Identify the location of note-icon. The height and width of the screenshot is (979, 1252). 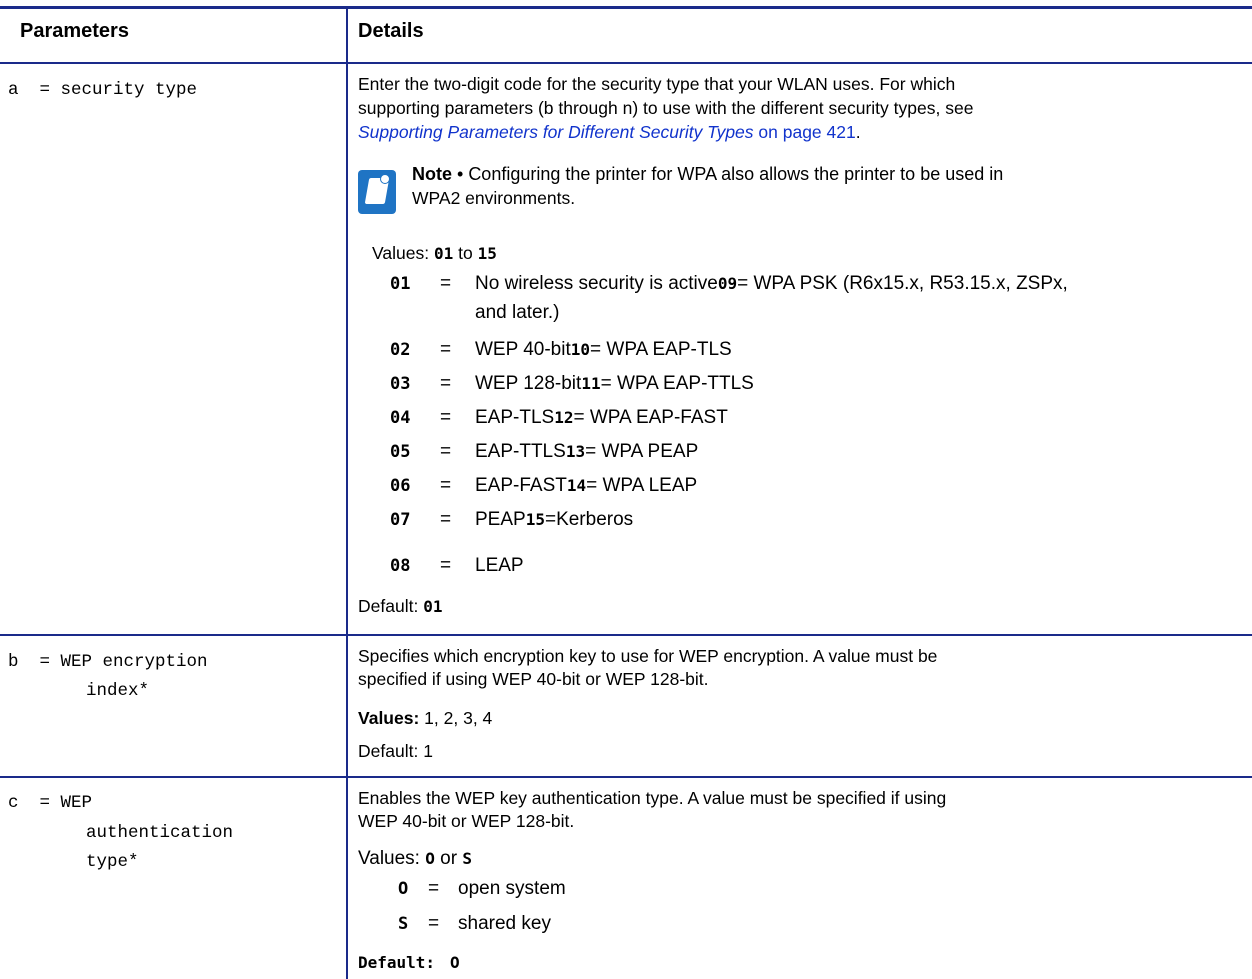
(377, 192).